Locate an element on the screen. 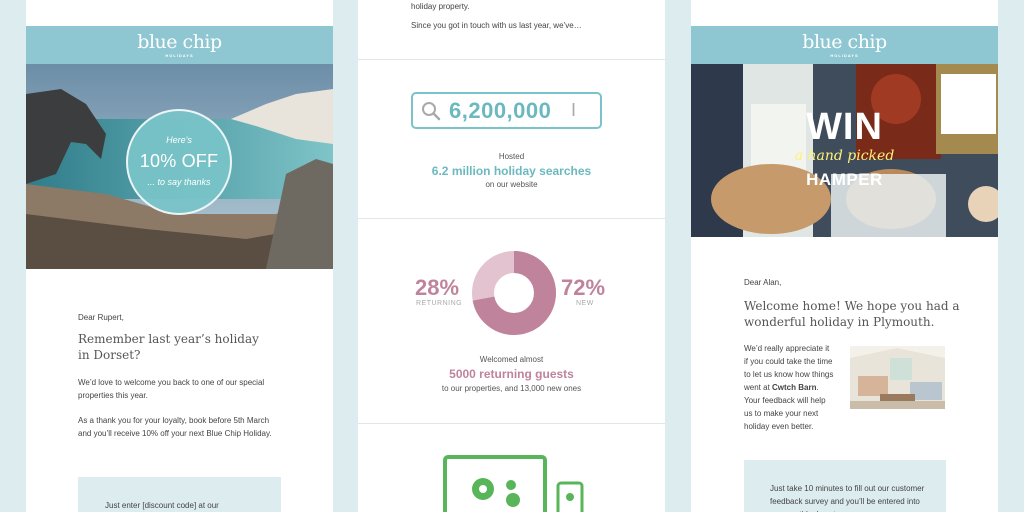  intro-line-1: holiday property. is located at coordinates (440, 6).